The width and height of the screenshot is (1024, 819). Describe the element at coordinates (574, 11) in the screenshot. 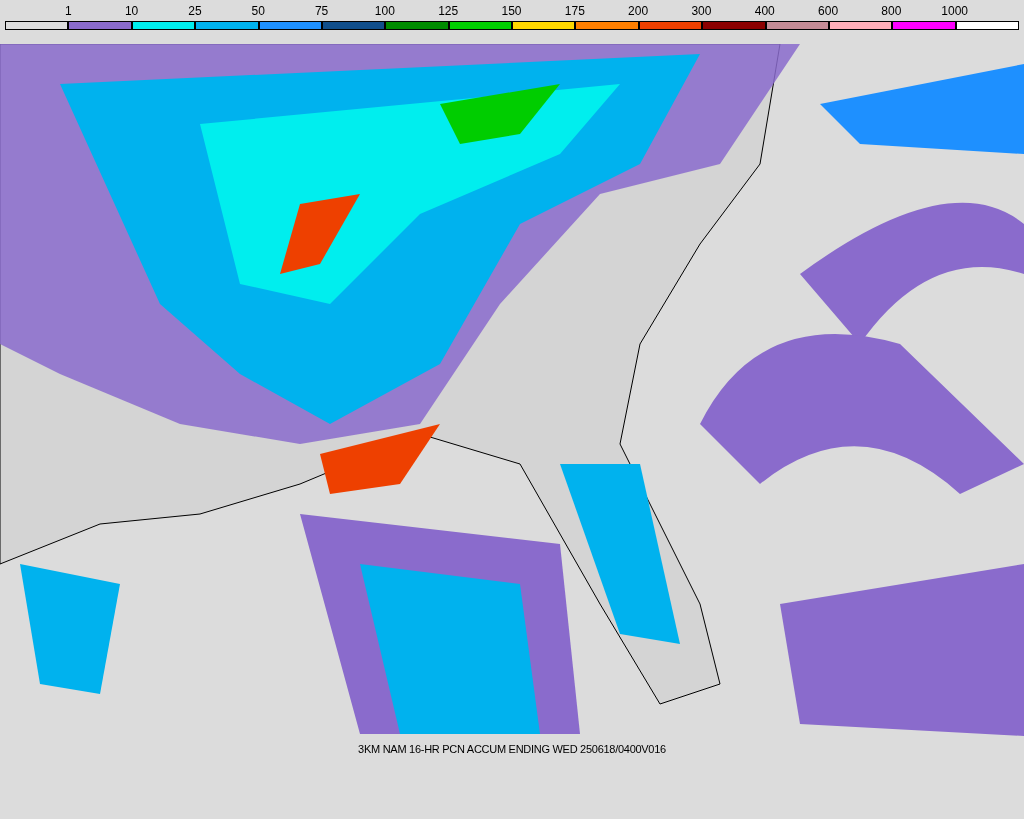

I see `legend-label: 175` at that location.